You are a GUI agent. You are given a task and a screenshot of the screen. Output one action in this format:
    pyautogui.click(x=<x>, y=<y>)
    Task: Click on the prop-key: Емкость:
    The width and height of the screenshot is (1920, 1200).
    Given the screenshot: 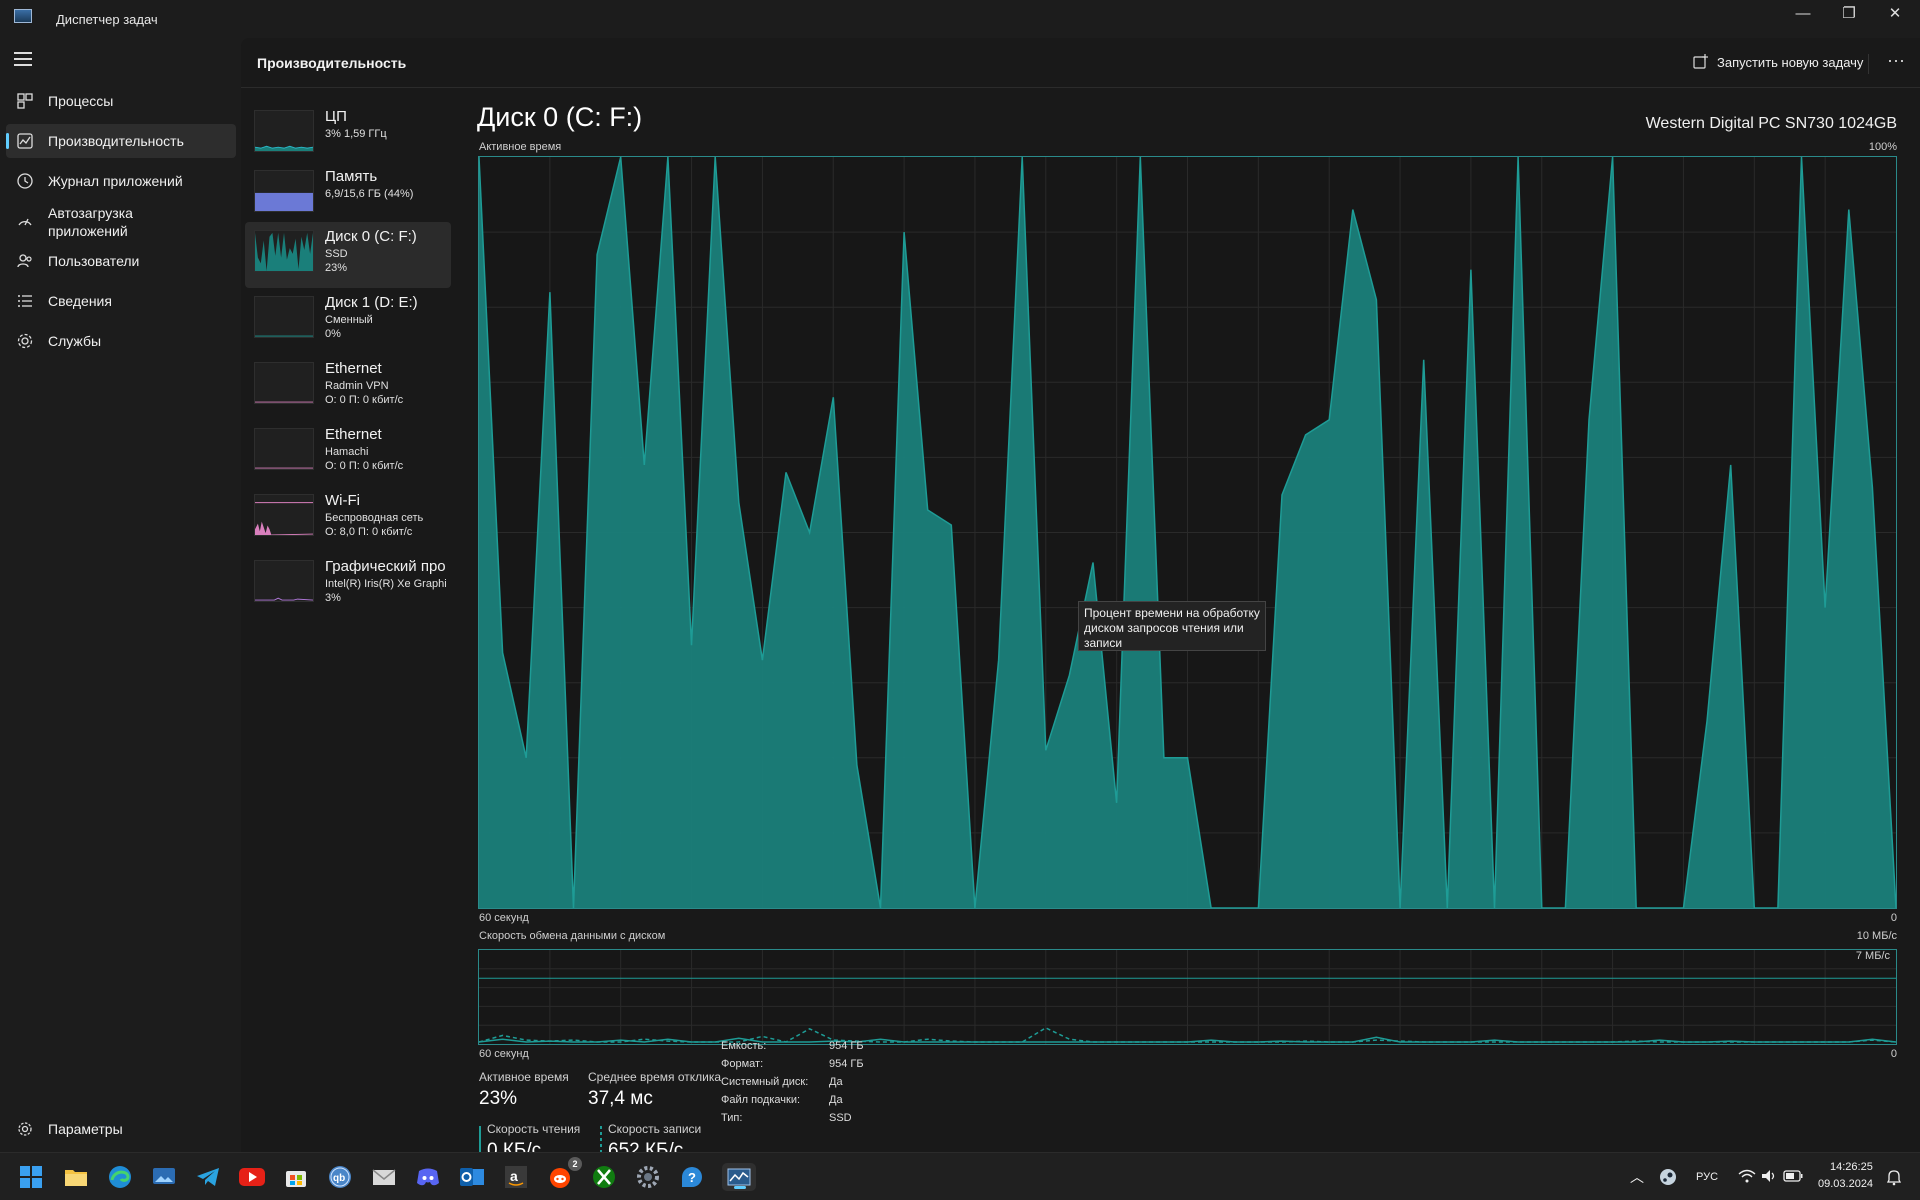 What is the action you would take?
    pyautogui.click(x=744, y=1046)
    